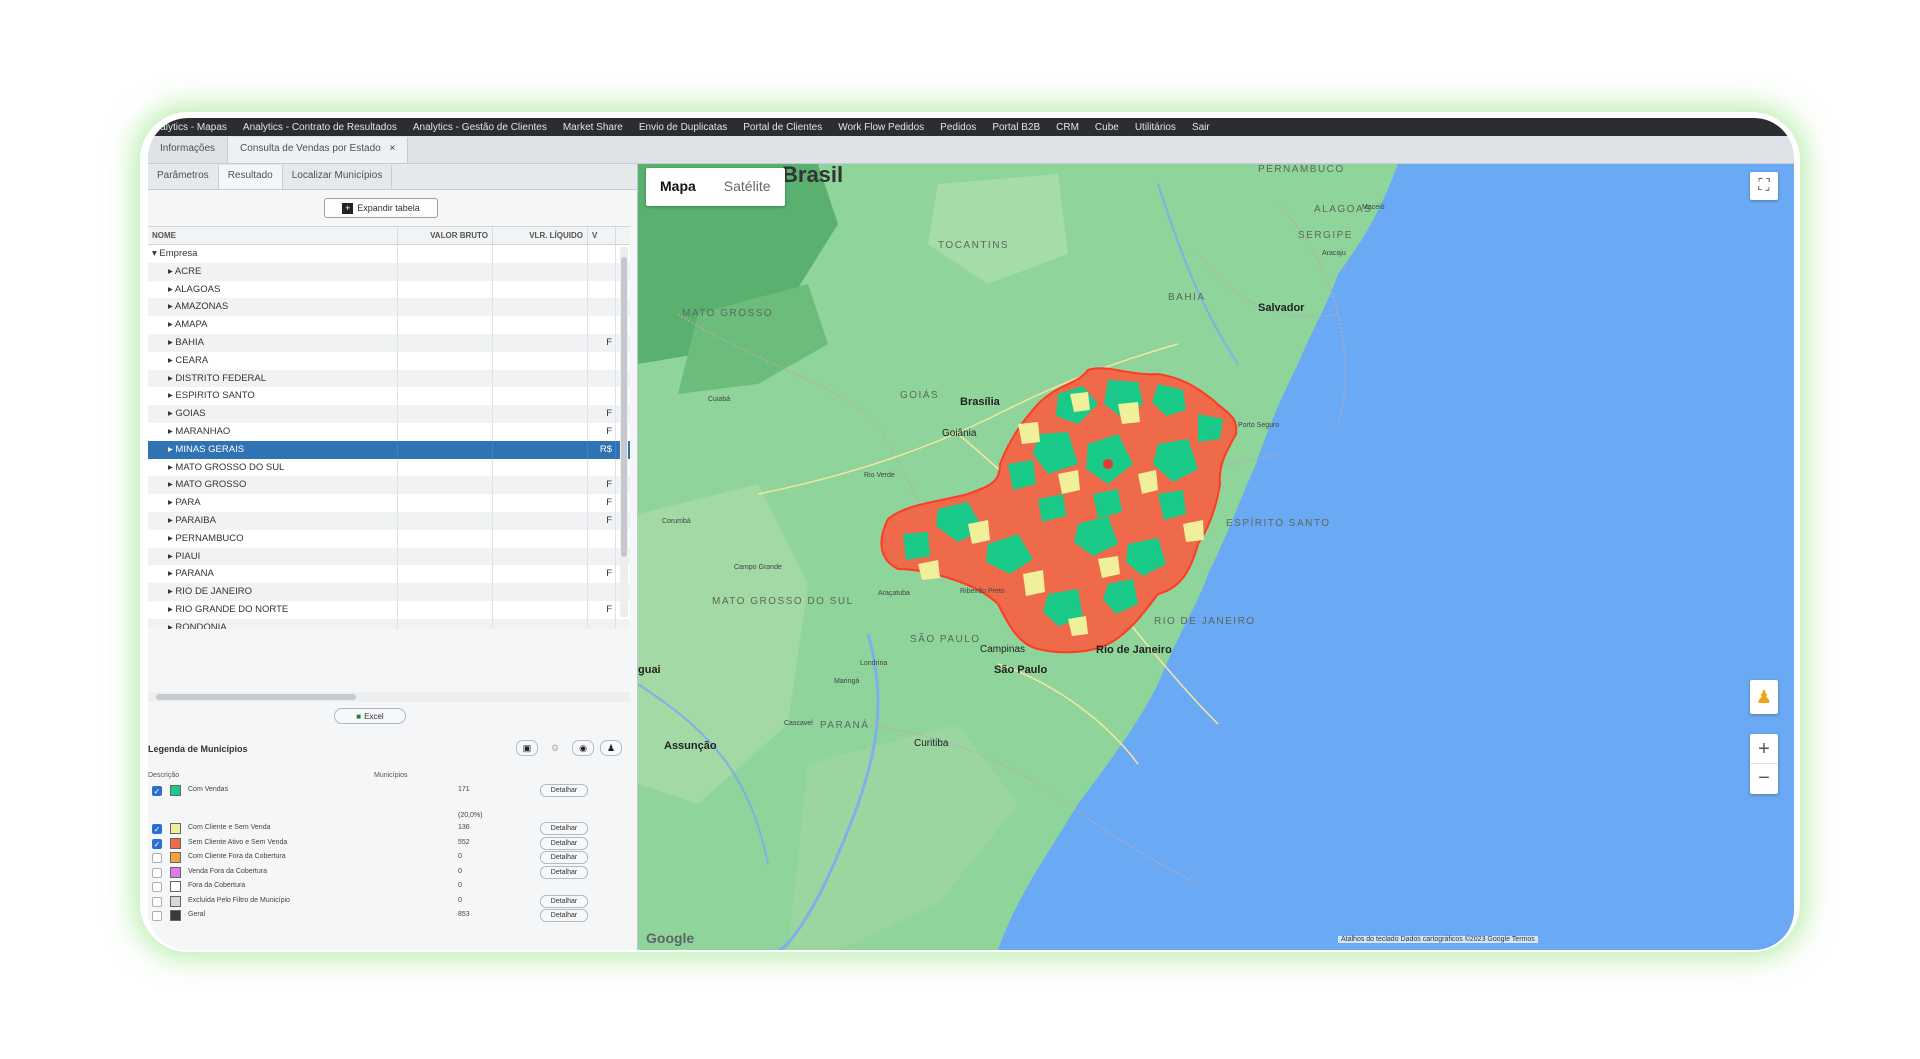 The image size is (1920, 1059). Describe the element at coordinates (273, 431) in the screenshot. I see `cell-nome: ▸ MARANHAO` at that location.